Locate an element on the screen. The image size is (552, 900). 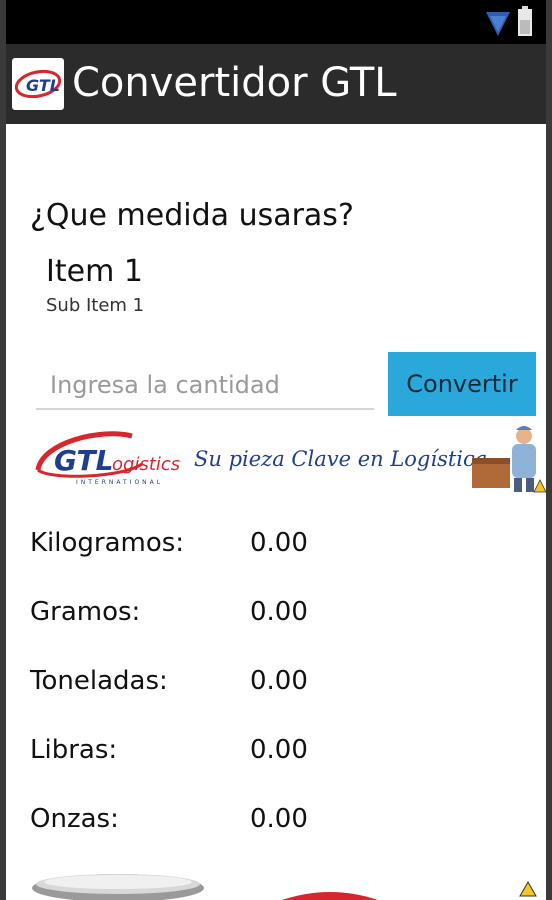
measure-spinner: Item 1 Sub Item 1 is located at coordinates (196, 286).